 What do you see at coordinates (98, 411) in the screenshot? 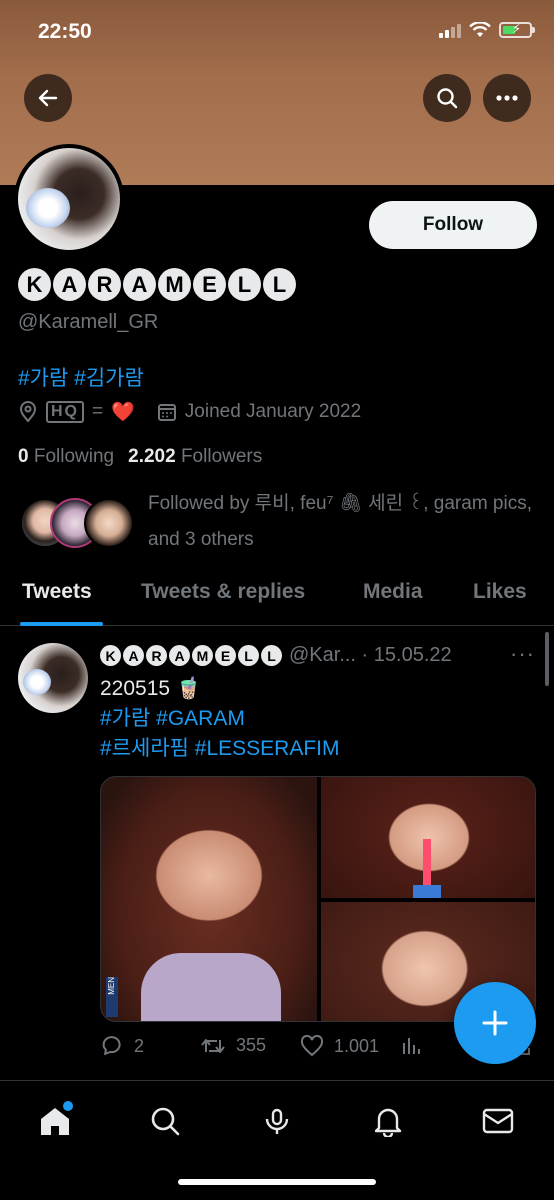
I see `location-equals: =` at bounding box center [98, 411].